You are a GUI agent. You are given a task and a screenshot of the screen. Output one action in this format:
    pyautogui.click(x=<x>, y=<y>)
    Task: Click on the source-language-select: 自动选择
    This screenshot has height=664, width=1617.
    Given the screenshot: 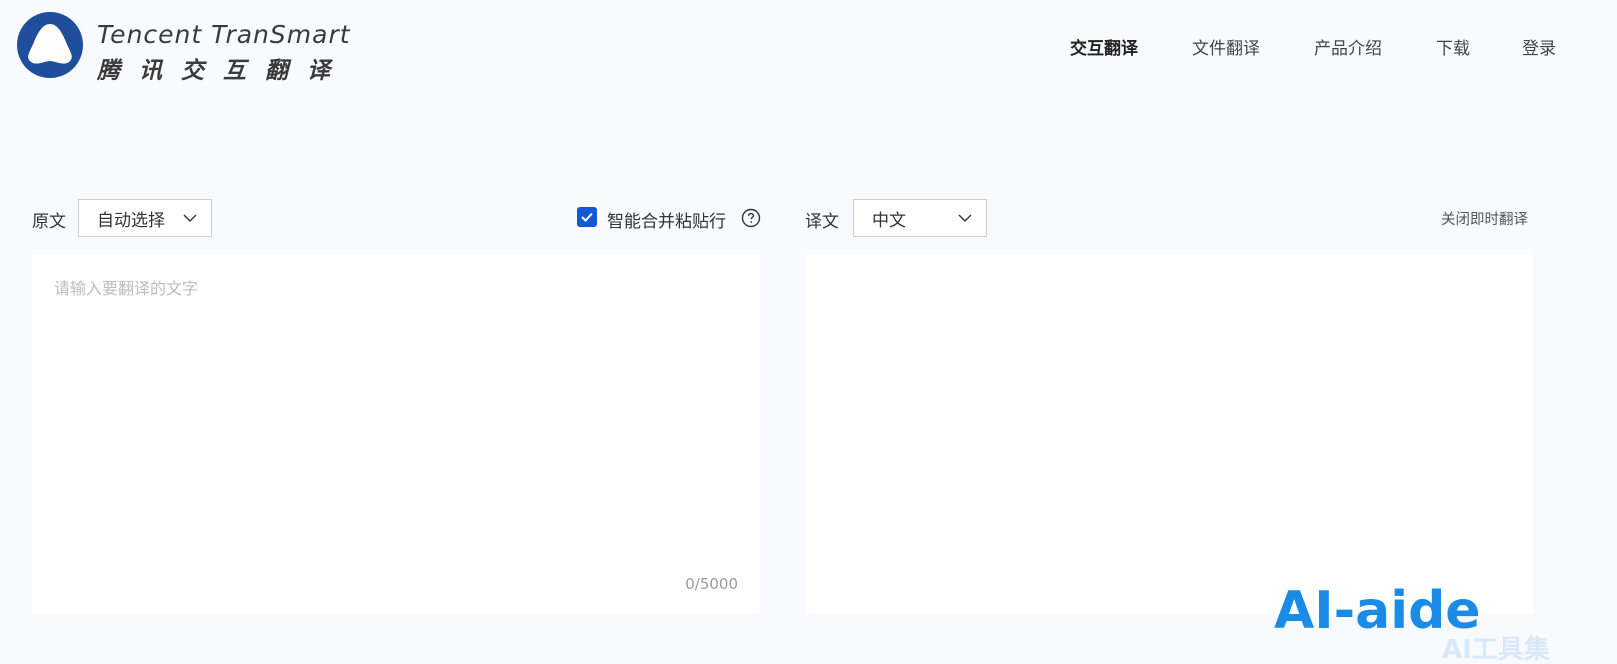 What is the action you would take?
    pyautogui.click(x=145, y=218)
    